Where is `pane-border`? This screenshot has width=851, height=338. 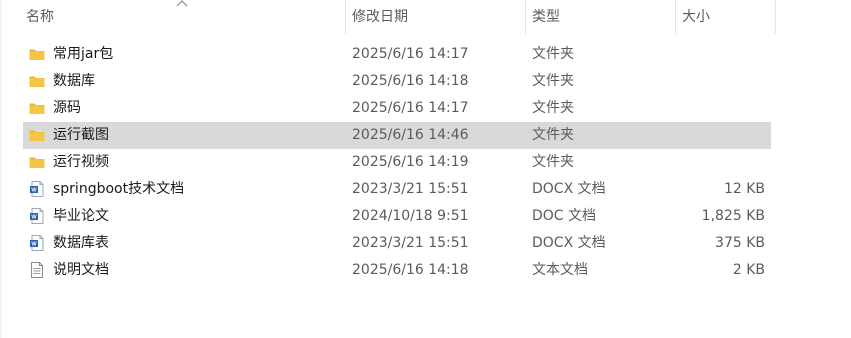
pane-border is located at coordinates (1, 169).